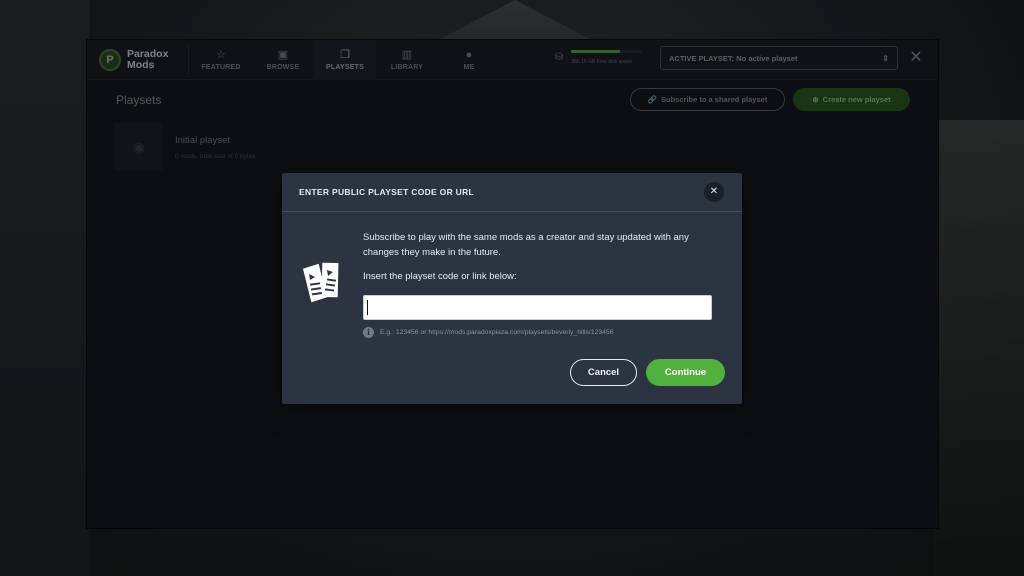 This screenshot has height=576, width=1024. Describe the element at coordinates (537, 307) in the screenshot. I see `playset-code-input` at that location.